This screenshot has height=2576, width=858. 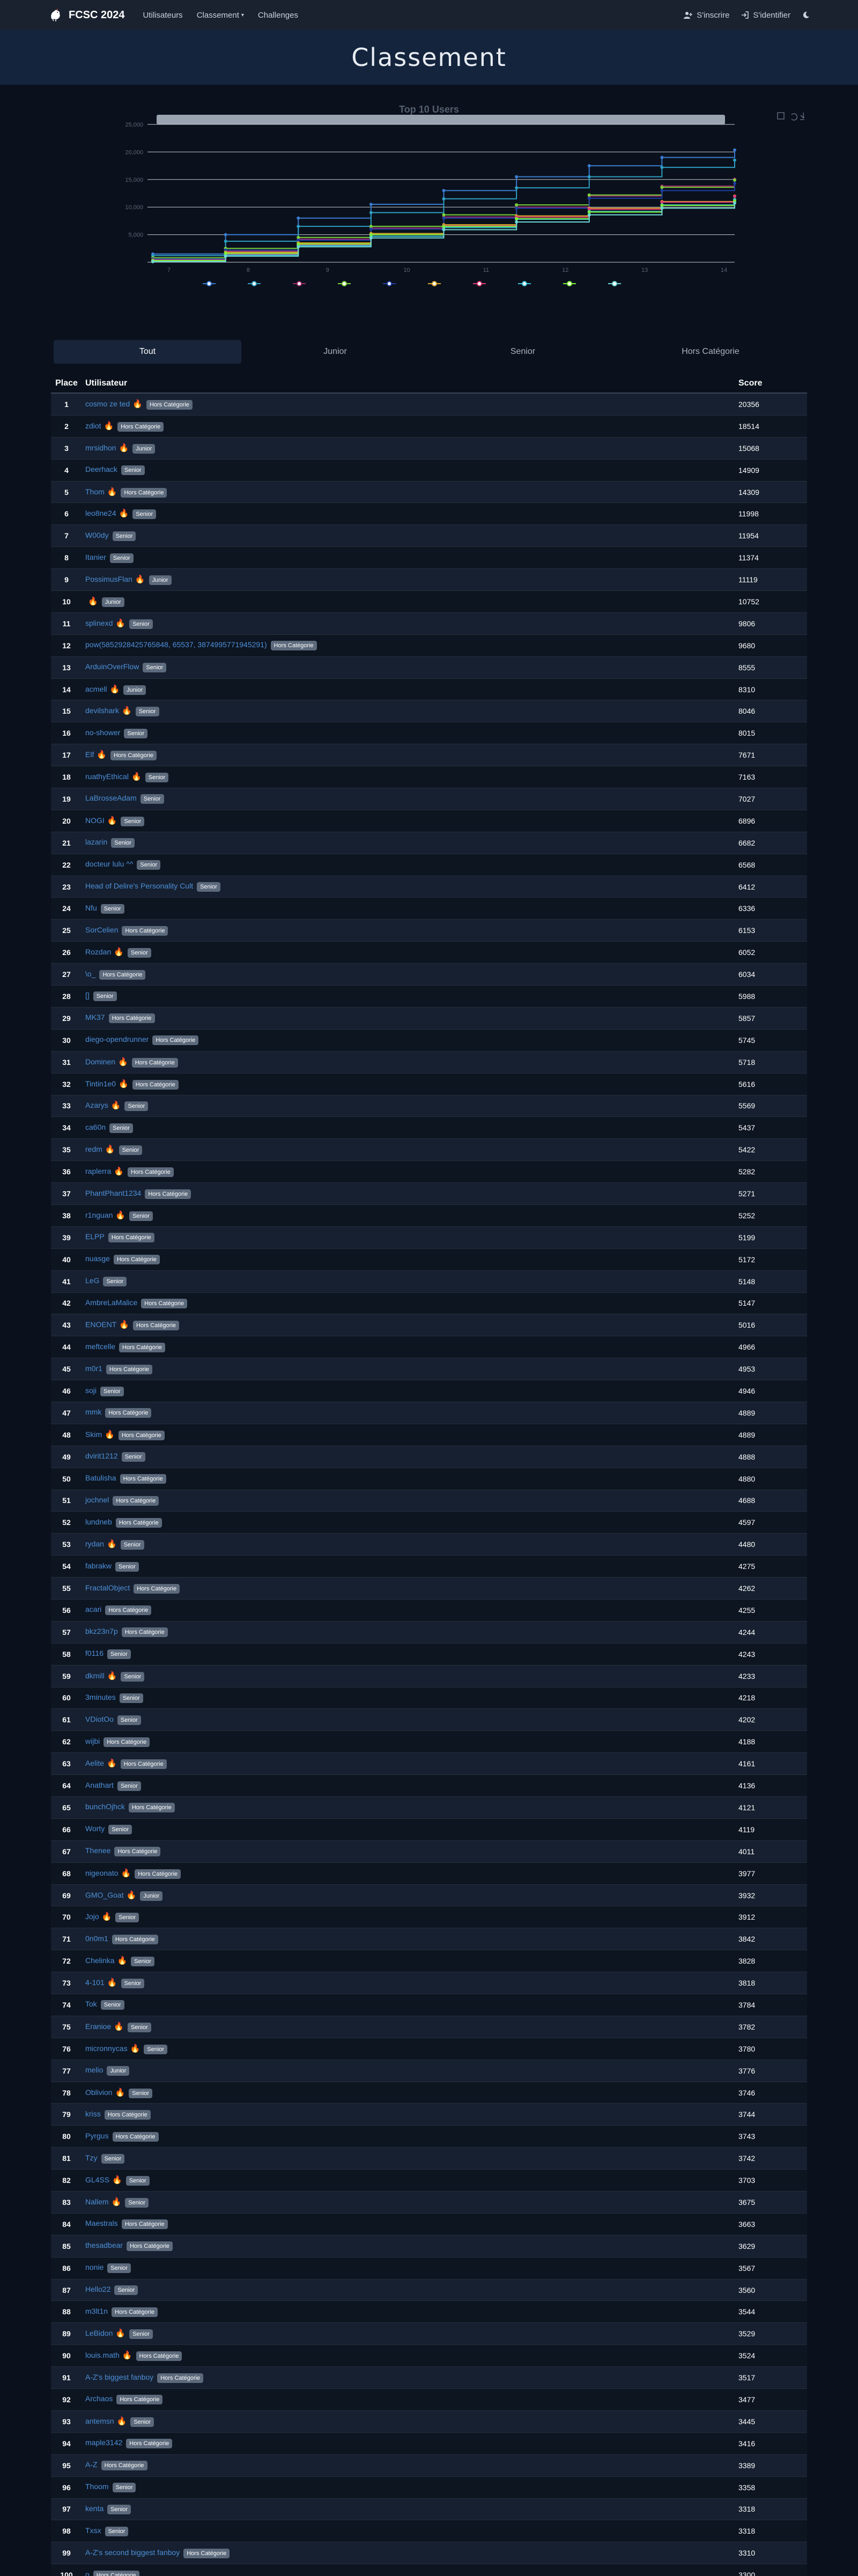 I want to click on user-link: o, so click(x=87, y=2573).